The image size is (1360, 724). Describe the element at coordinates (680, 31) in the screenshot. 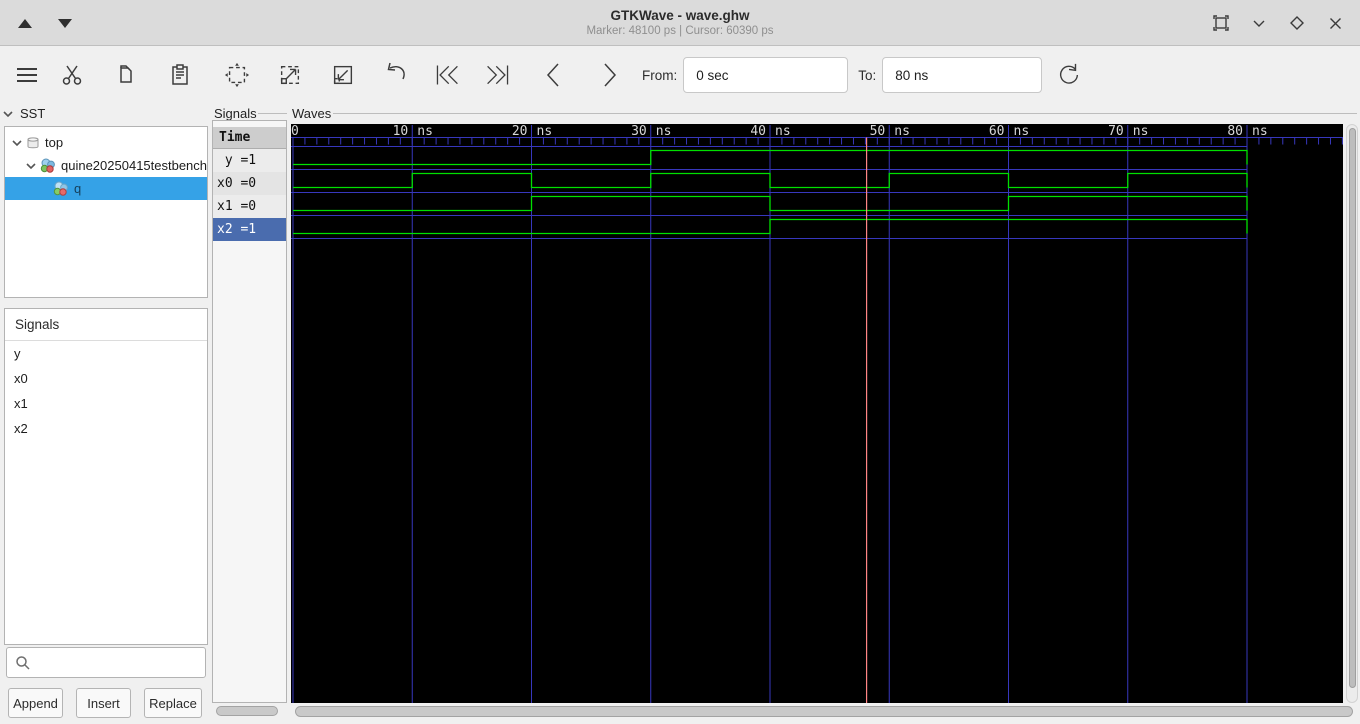

I see `marker-cursor-status: Marker: 48100 ps | Cursor: 60390 ps` at that location.